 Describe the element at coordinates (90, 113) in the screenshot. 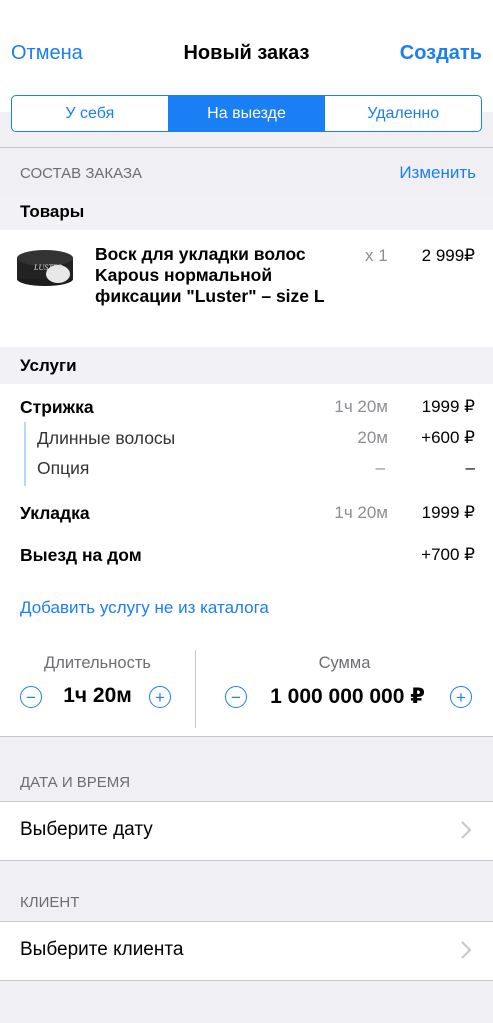

I see `segment-at-home: У себя` at that location.